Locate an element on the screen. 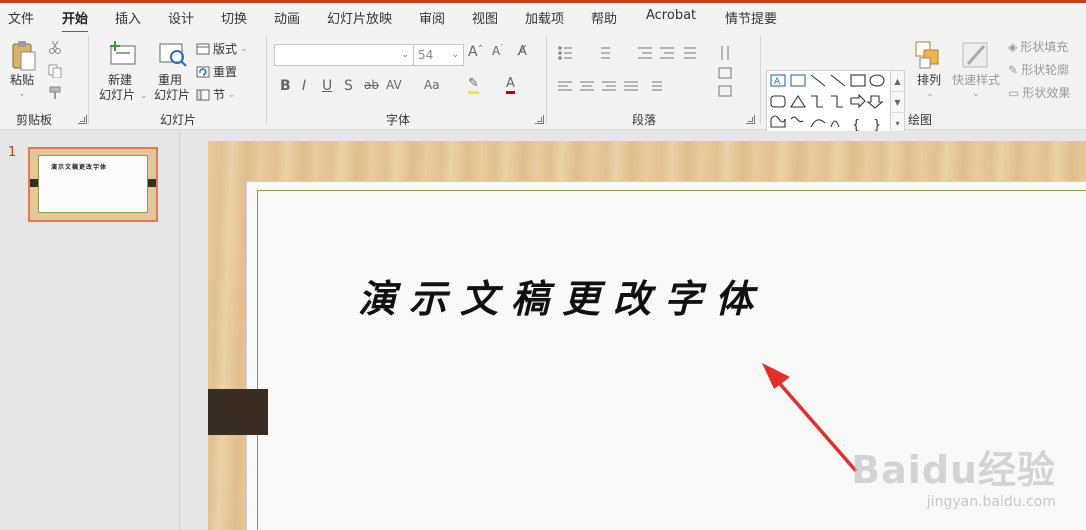 This screenshot has width=1086, height=530. shape-fill-label: 形状填充 is located at coordinates (1044, 47).